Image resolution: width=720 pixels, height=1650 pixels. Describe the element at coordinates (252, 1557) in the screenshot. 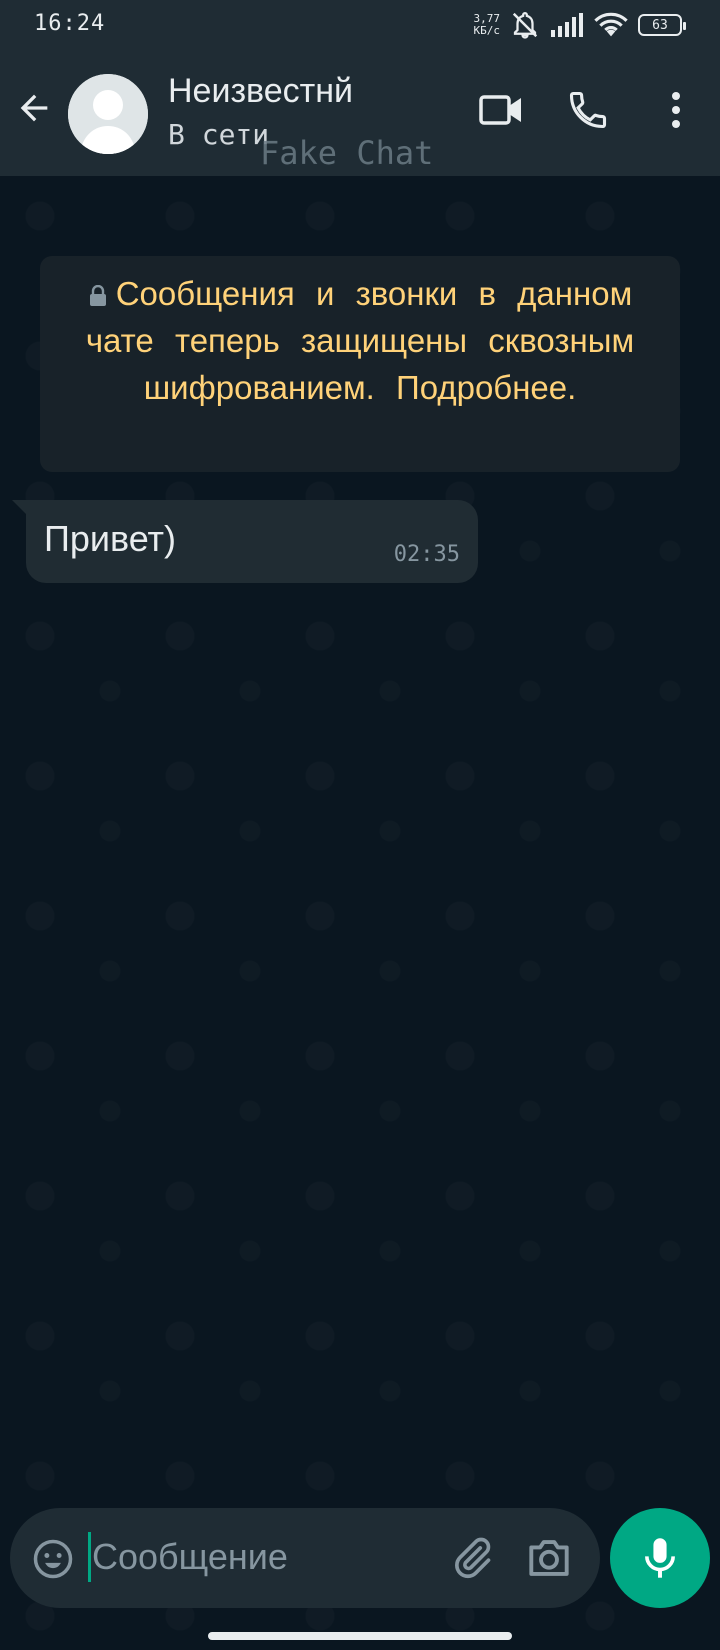

I see `message-input` at that location.